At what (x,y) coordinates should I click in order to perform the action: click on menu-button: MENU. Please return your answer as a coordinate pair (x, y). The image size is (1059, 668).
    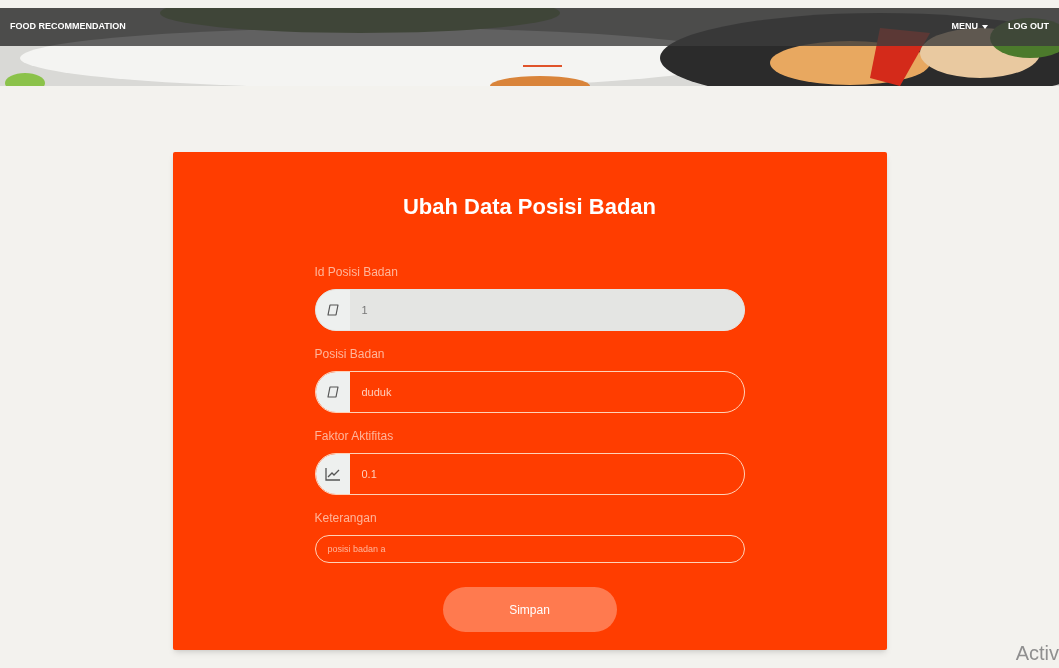
    Looking at the image, I should click on (969, 27).